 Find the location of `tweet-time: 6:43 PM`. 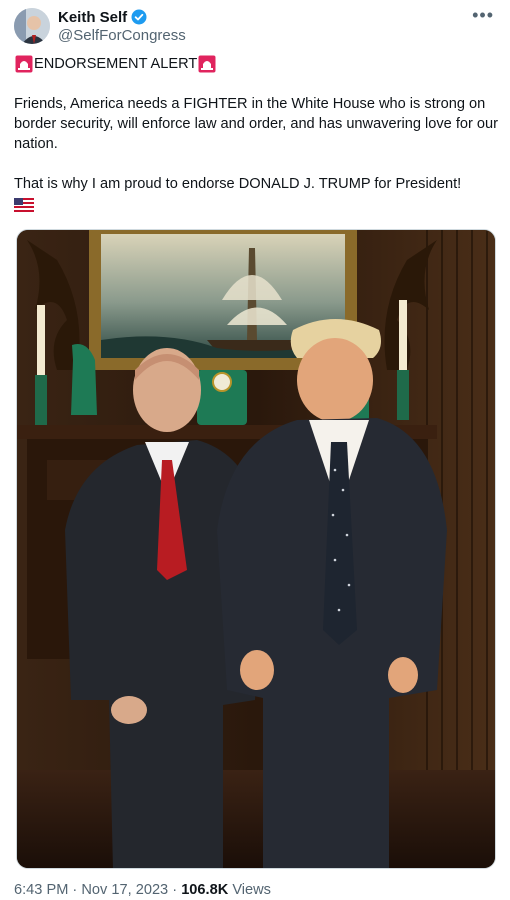

tweet-time: 6:43 PM is located at coordinates (41, 890).